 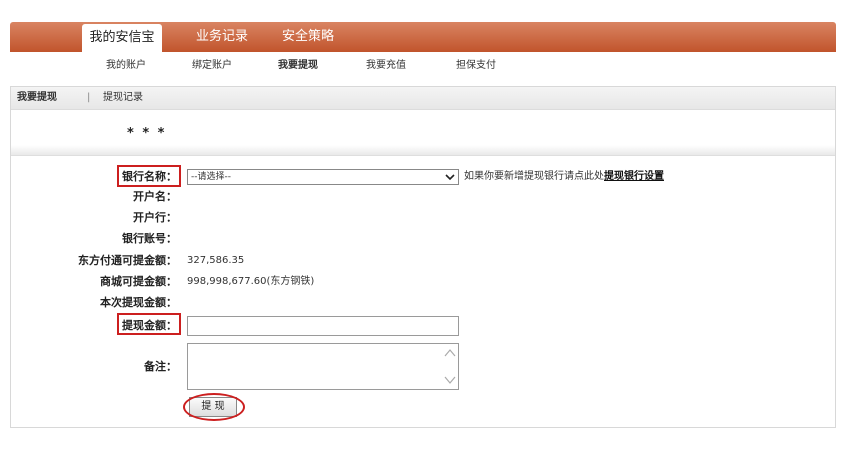 I want to click on section-divider, so click(x=423, y=150).